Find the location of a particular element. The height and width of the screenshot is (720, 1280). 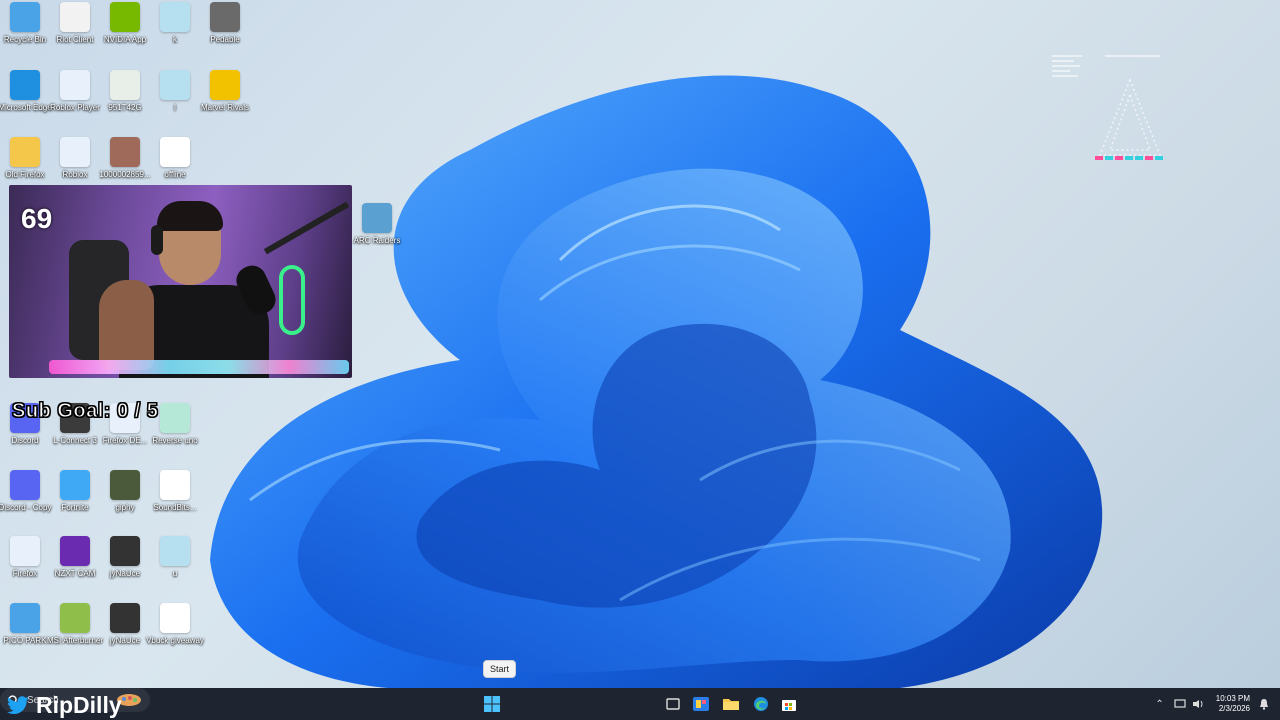

desktop-icon: ARC Raiders is located at coordinates (377, 233).